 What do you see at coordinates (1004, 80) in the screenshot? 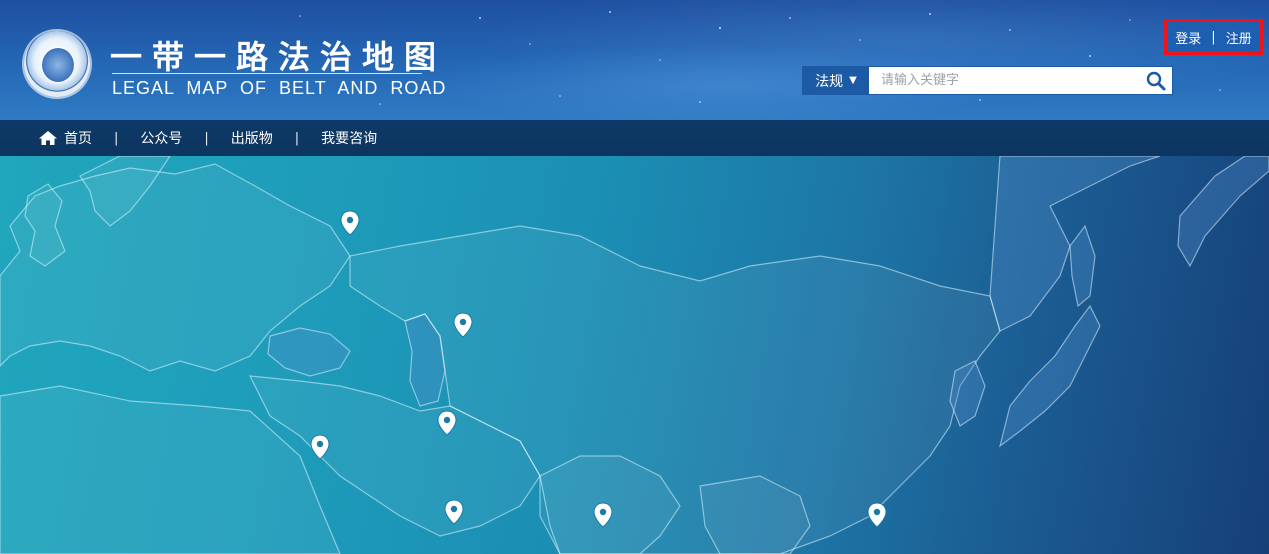
I see `search-input` at bounding box center [1004, 80].